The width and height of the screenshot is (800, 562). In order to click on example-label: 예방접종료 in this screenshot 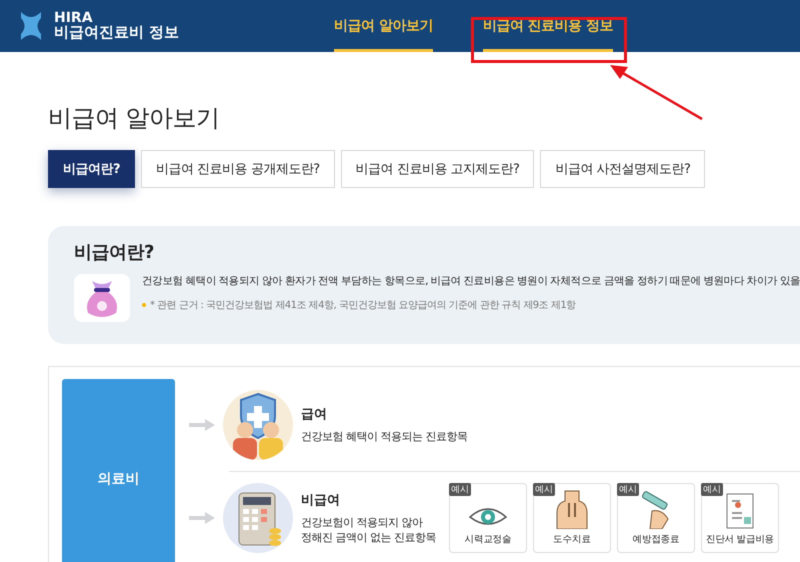, I will do `click(656, 539)`.